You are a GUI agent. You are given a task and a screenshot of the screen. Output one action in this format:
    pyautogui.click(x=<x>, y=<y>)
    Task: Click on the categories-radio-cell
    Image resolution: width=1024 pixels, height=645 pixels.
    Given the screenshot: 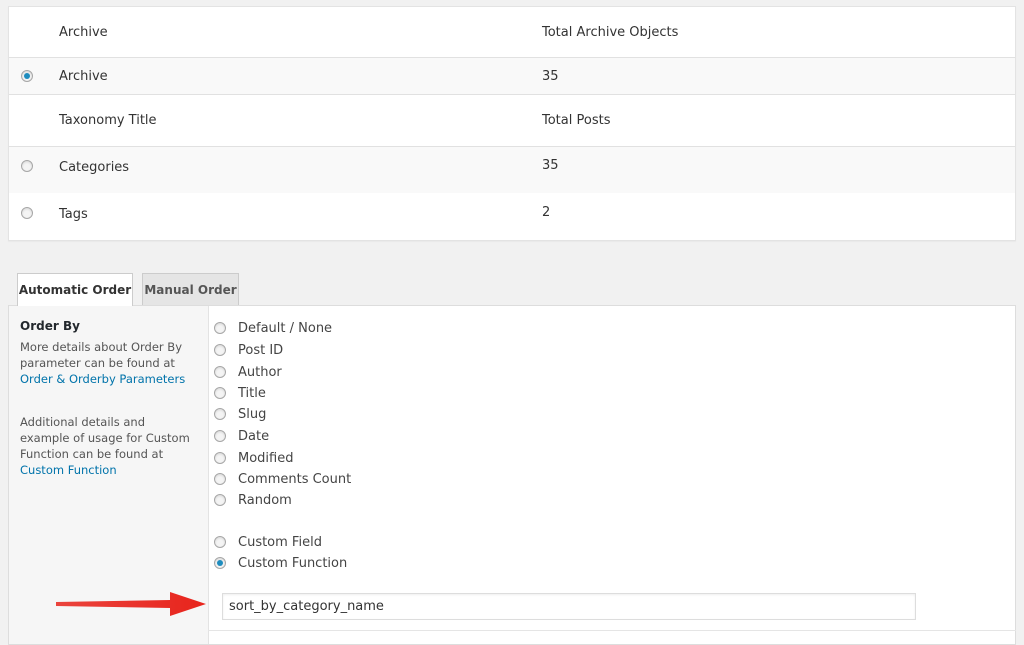 What is the action you would take?
    pyautogui.click(x=27, y=170)
    